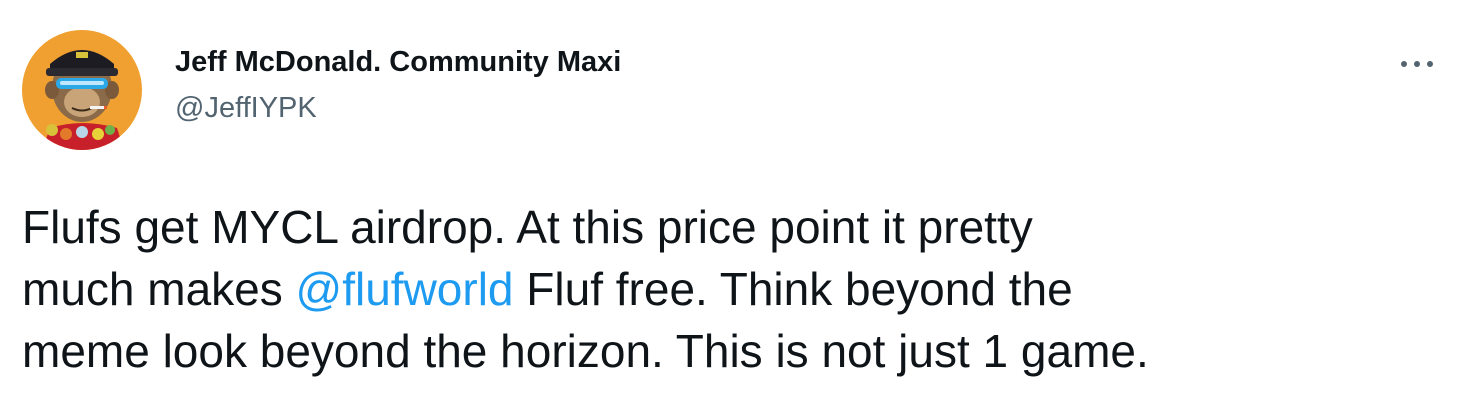  I want to click on avatar, so click(82, 90).